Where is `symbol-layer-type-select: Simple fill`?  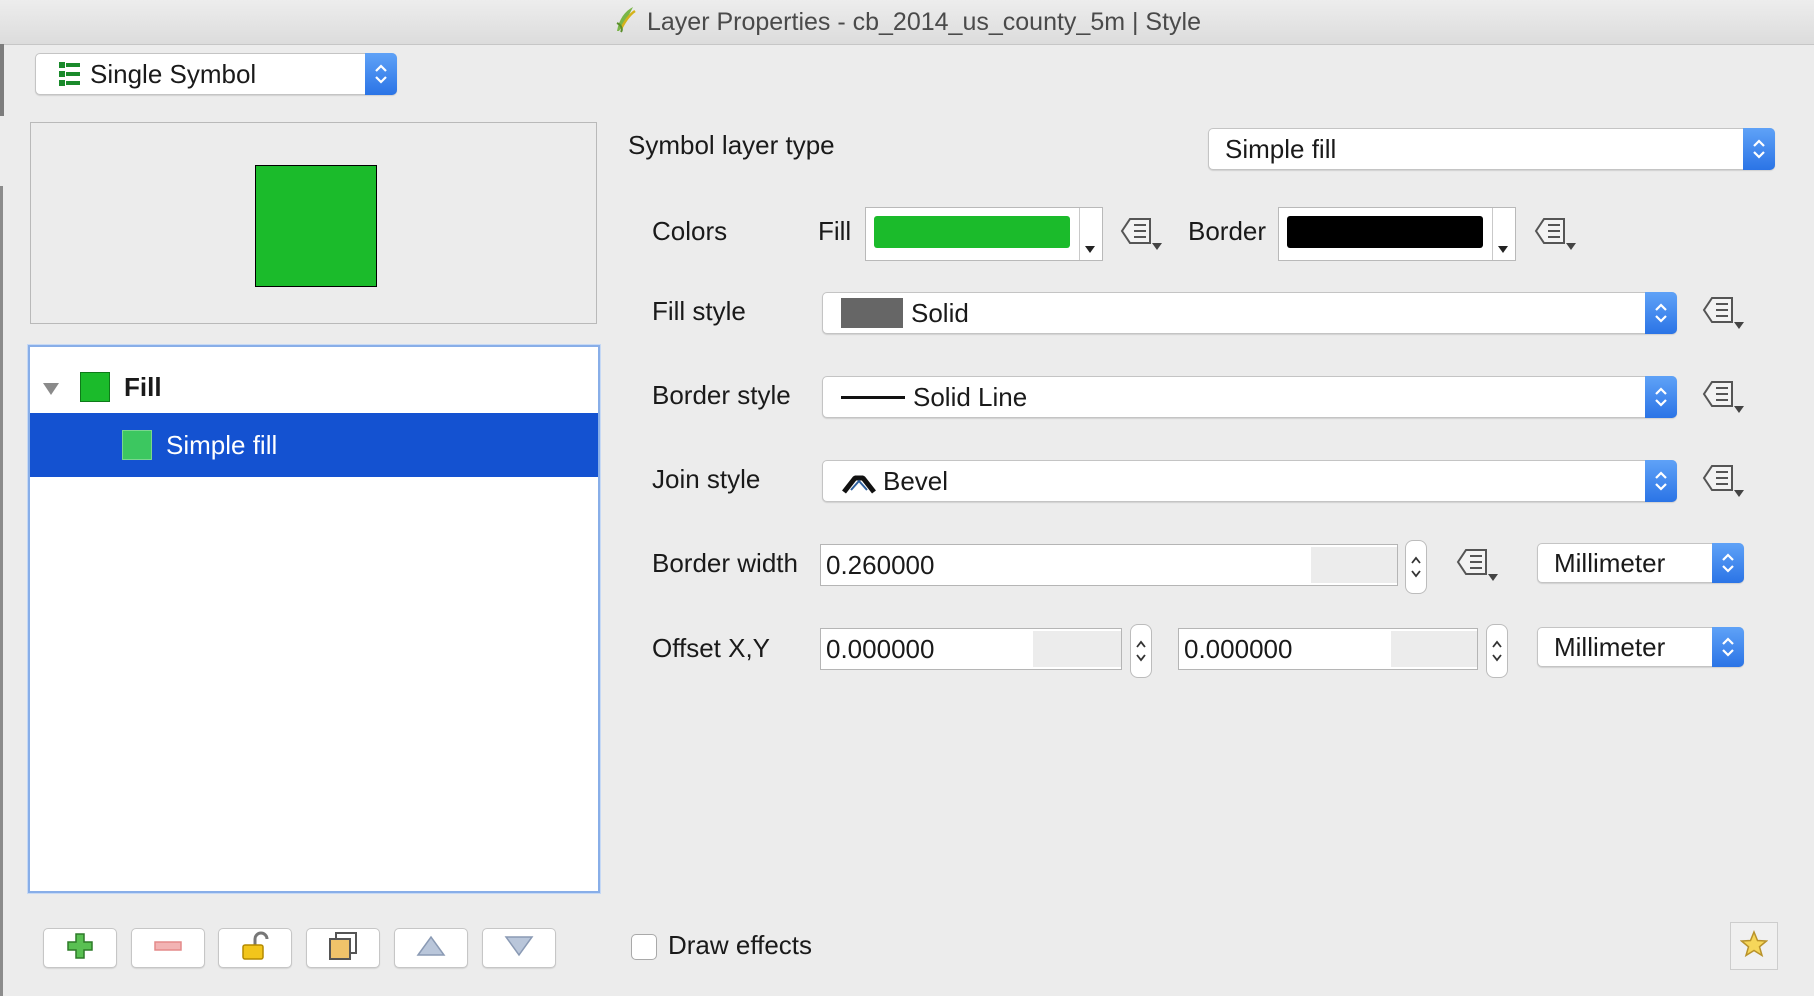
symbol-layer-type-select: Simple fill is located at coordinates (1491, 149).